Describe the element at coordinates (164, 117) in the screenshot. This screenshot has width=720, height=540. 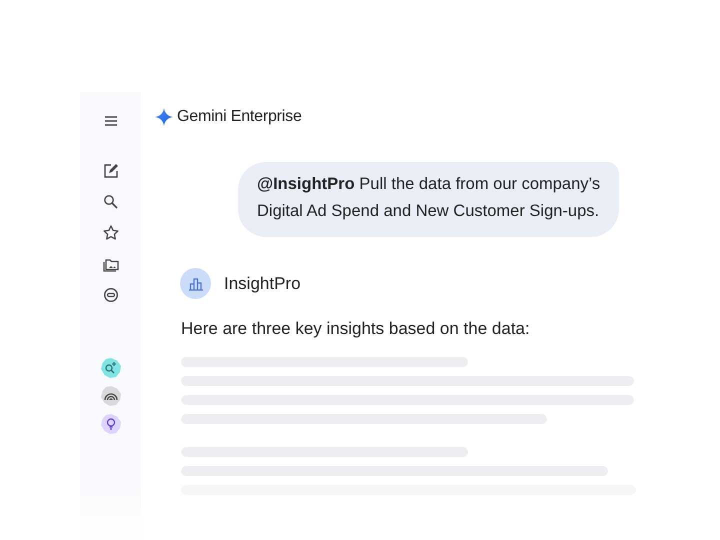
I see `sparkle-icon` at that location.